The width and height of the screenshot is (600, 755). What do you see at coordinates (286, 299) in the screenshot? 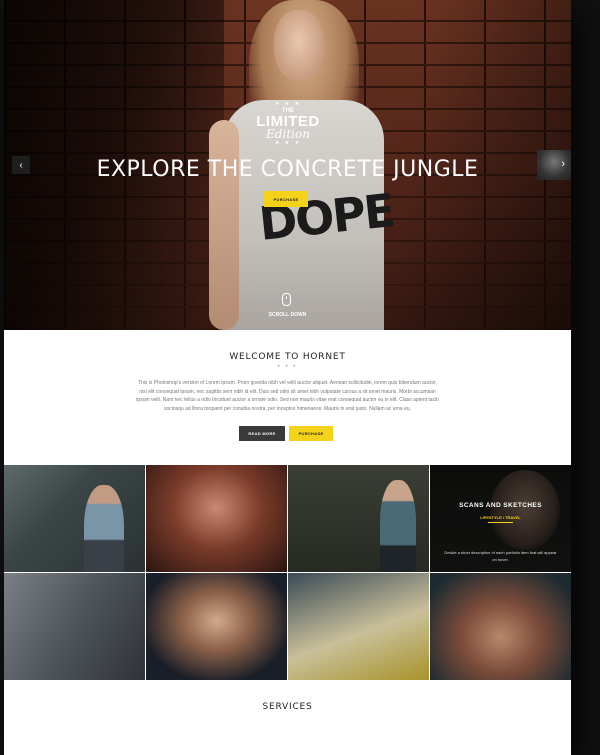
I see `mouse-icon` at bounding box center [286, 299].